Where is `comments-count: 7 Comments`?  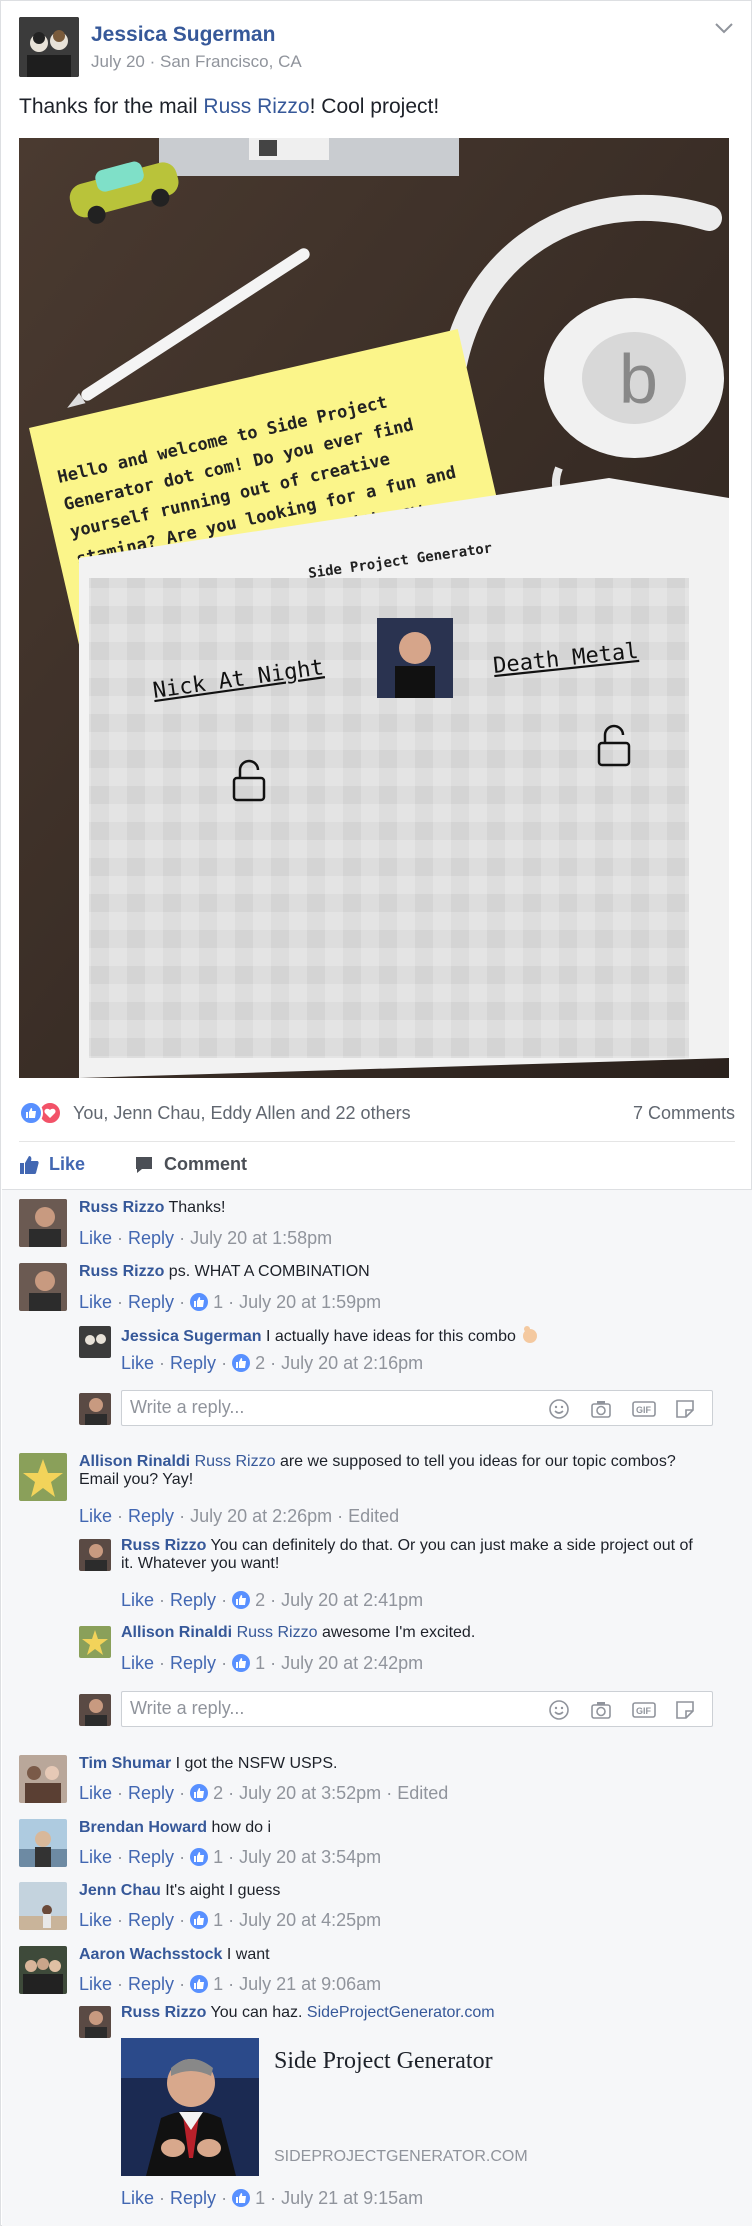
comments-count: 7 Comments is located at coordinates (684, 1113).